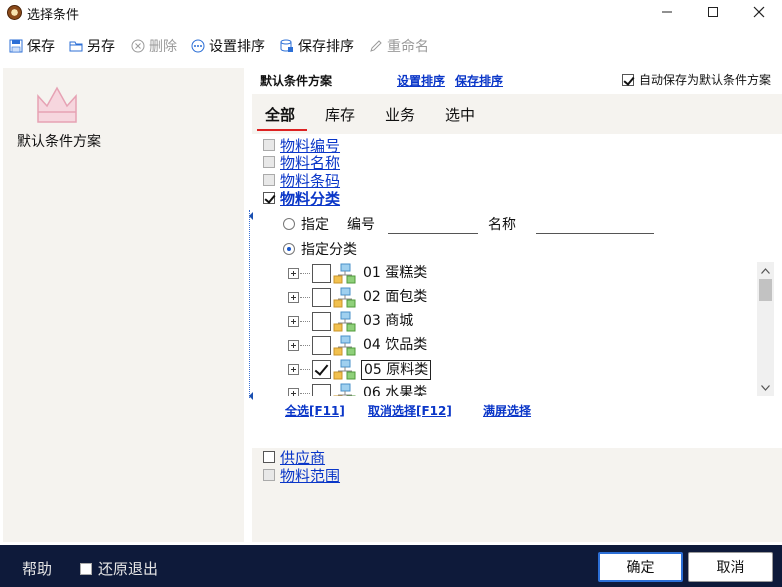 This screenshot has width=782, height=587. What do you see at coordinates (282, 130) in the screenshot?
I see `active-tab-indicator` at bounding box center [282, 130].